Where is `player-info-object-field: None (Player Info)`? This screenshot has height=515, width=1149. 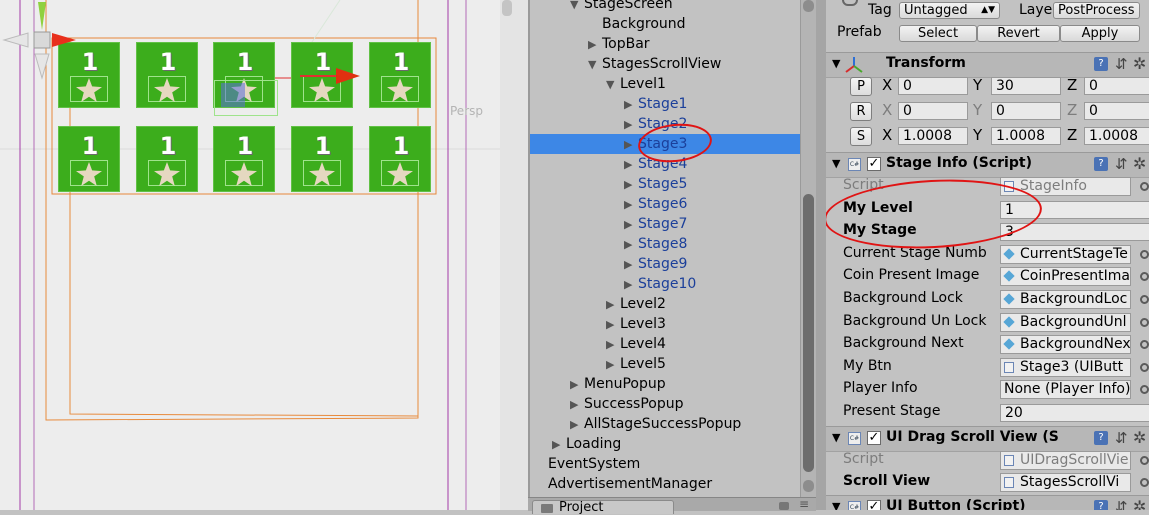 player-info-object-field: None (Player Info) is located at coordinates (1065, 390).